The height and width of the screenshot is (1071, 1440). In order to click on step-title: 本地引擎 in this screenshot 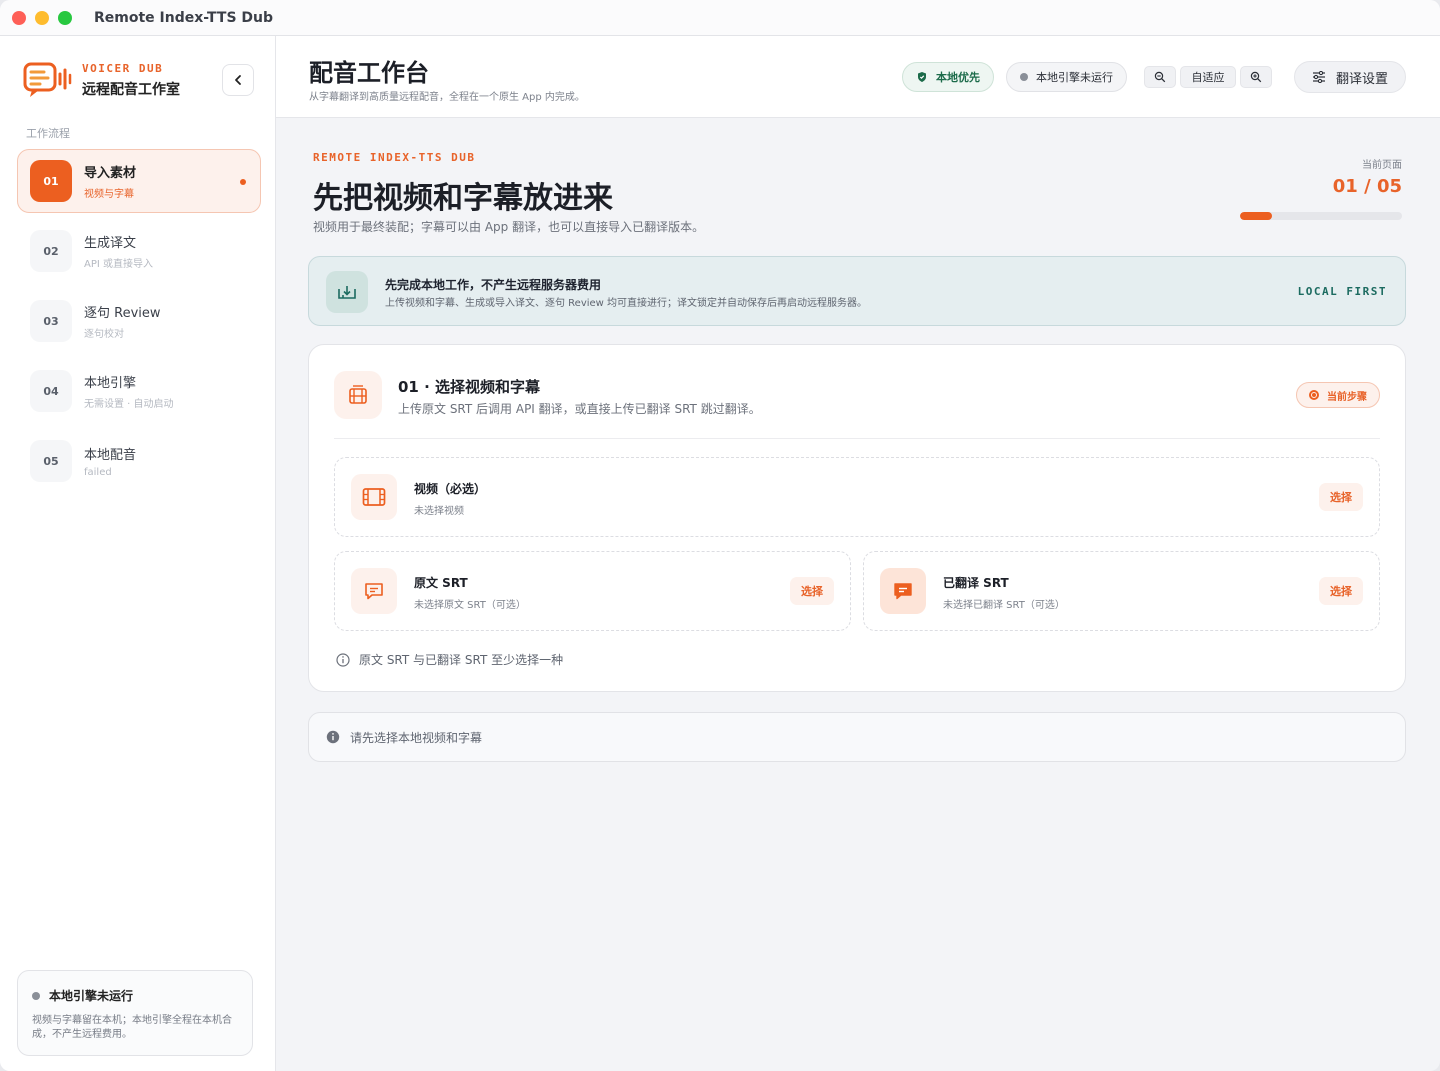, I will do `click(110, 383)`.